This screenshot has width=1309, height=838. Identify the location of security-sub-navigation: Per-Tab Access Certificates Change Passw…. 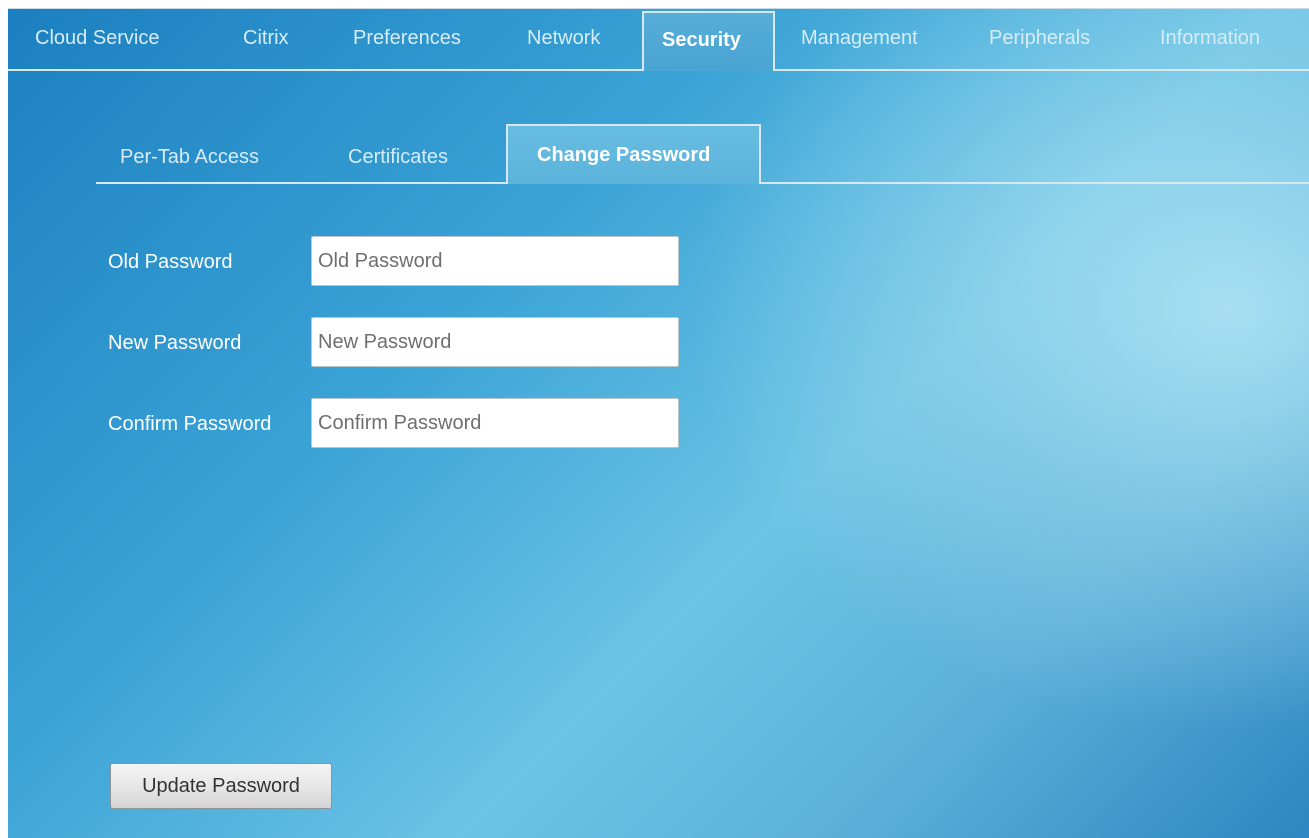
(702, 155).